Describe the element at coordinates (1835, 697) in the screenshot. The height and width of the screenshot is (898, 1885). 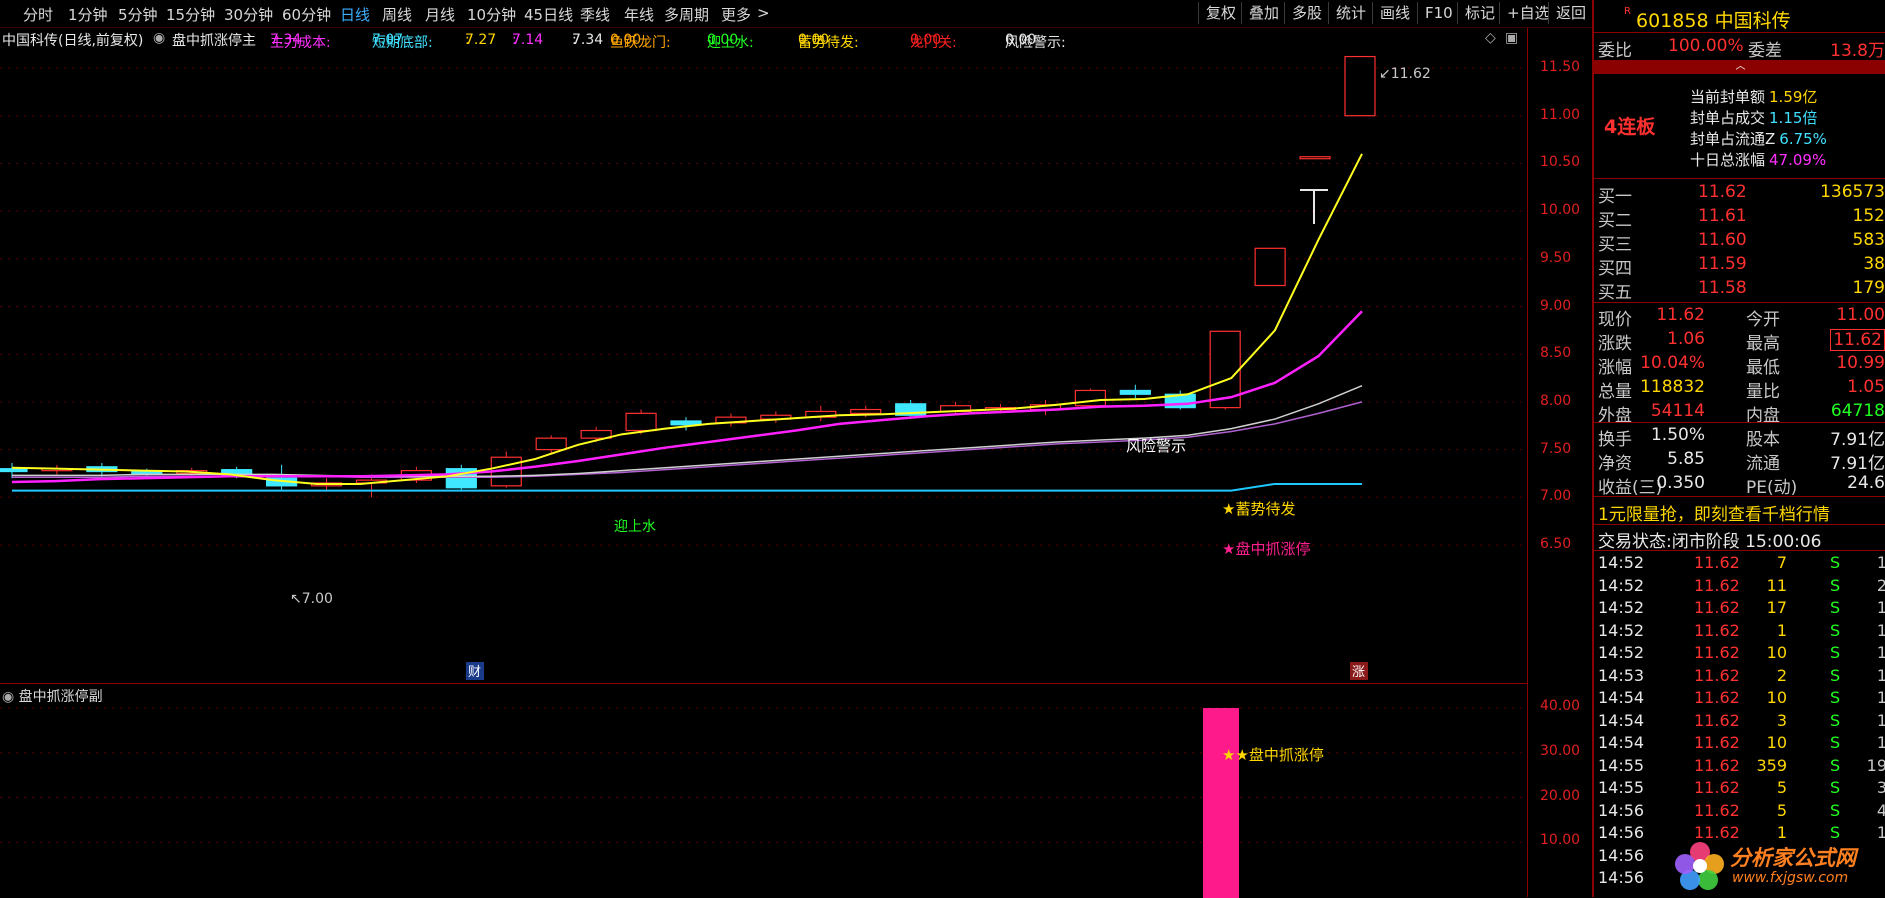
I see `tick-side: S` at that location.